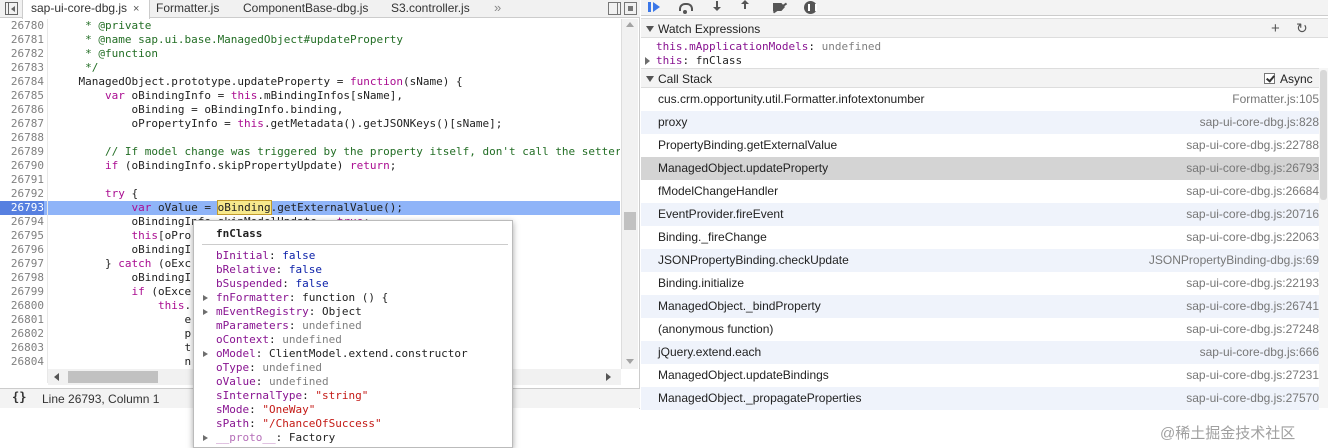 Image resolution: width=1328 pixels, height=448 pixels. I want to click on popover-property: fnFormatter: function () {, so click(295, 298).